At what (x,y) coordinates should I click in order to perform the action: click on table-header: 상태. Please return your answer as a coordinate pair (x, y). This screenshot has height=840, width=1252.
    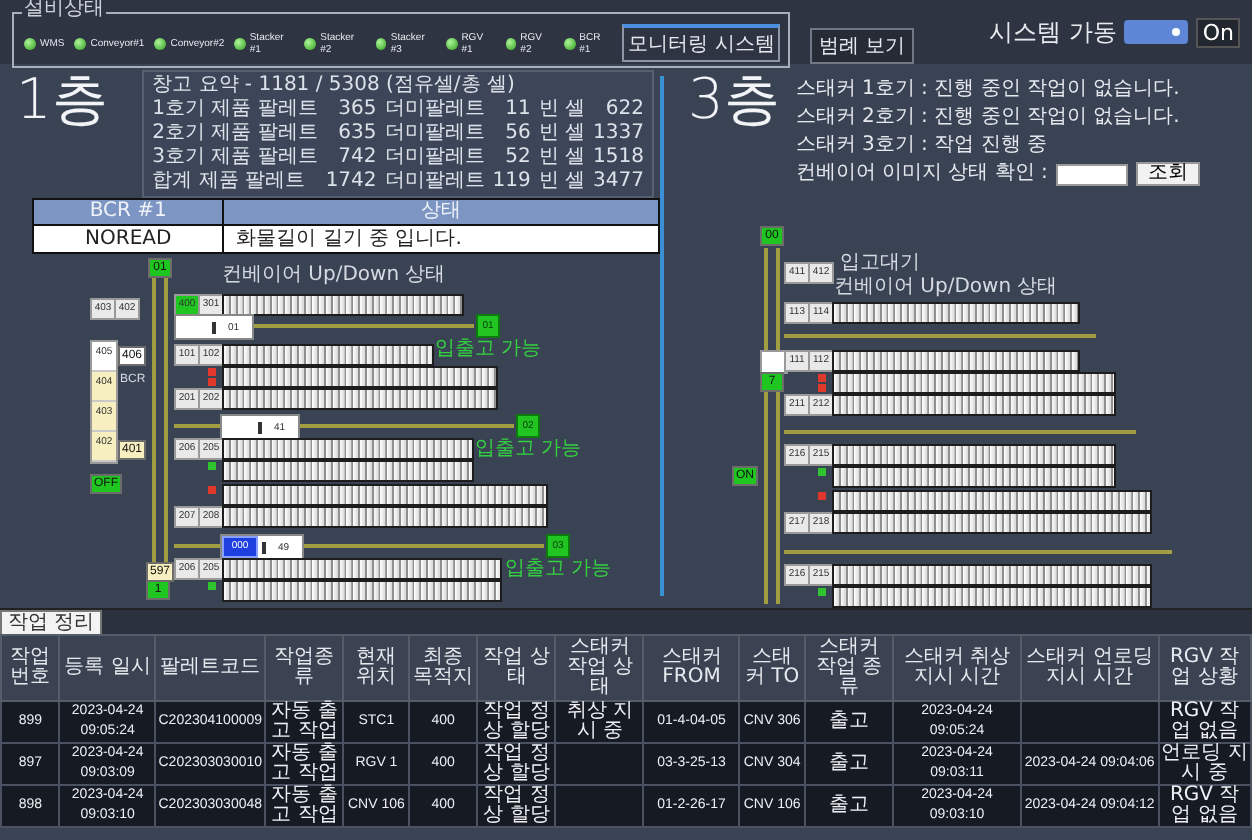
    Looking at the image, I should click on (441, 212).